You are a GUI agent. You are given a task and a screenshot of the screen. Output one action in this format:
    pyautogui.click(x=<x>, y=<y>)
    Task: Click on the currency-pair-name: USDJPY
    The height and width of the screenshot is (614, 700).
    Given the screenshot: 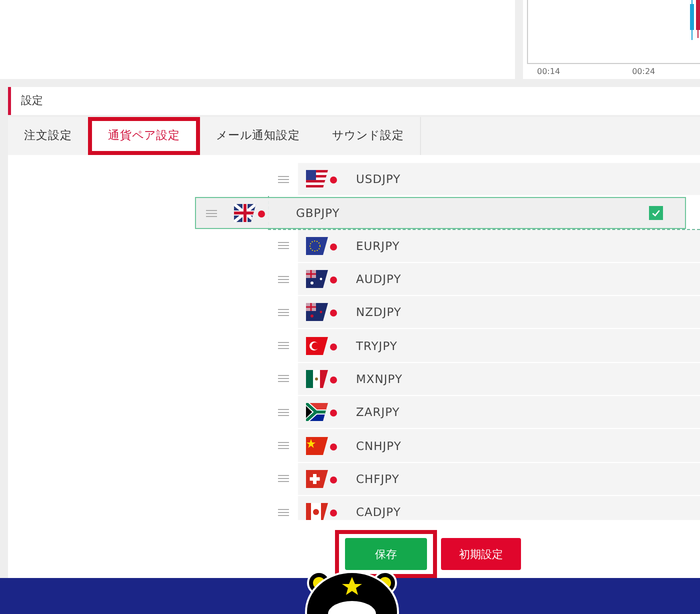 What is the action you would take?
    pyautogui.click(x=378, y=179)
    